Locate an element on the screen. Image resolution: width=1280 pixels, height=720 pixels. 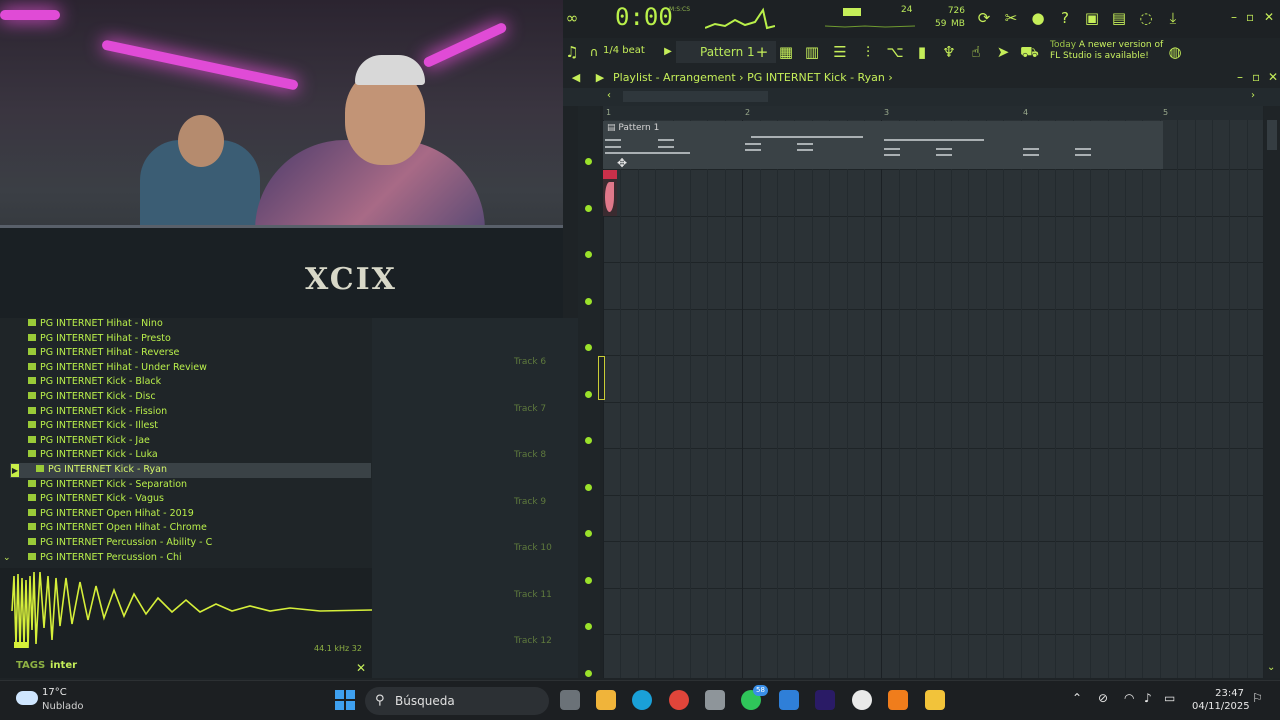
scroll-down-icon: ⌄ is located at coordinates (1271, 667).